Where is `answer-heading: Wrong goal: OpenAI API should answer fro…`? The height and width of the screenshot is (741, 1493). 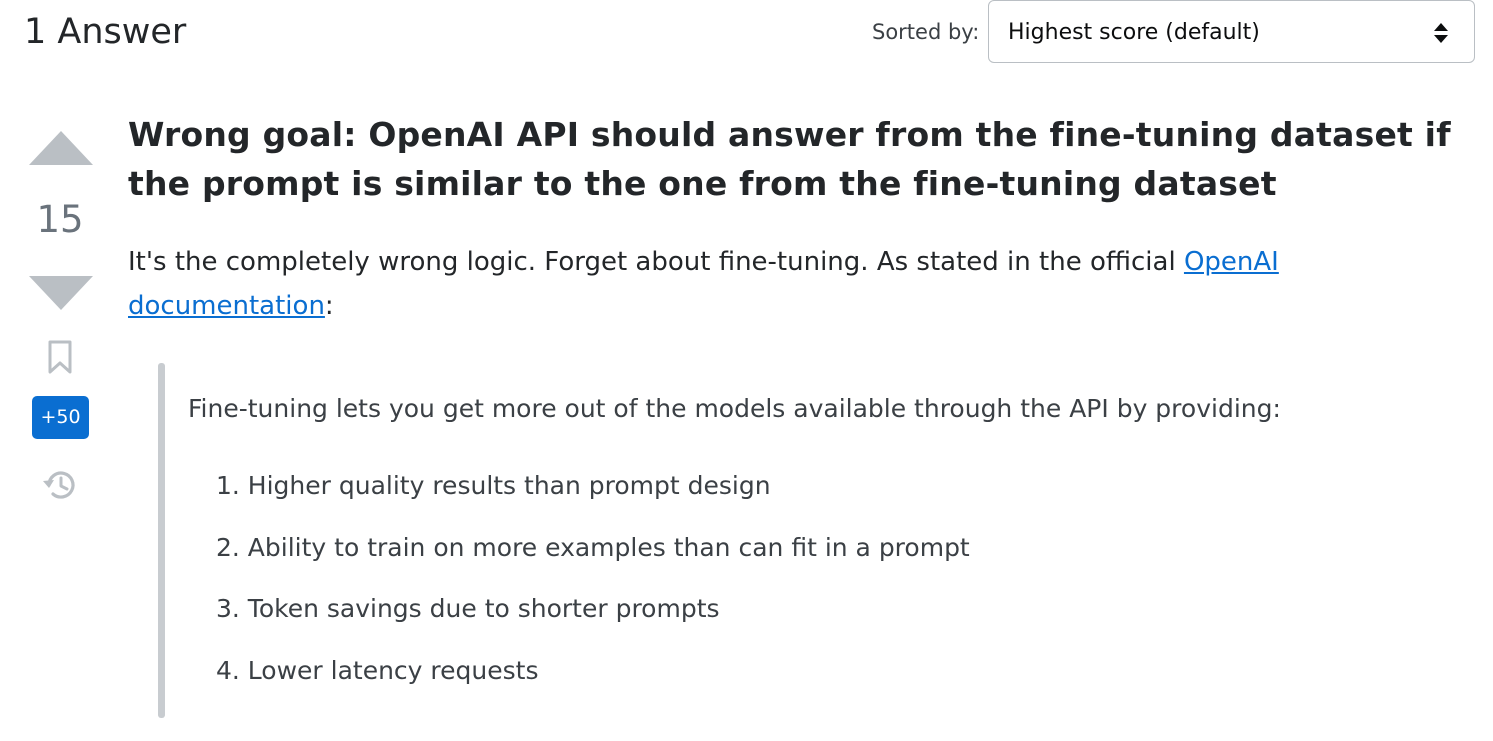
answer-heading: Wrong goal: OpenAI API should answer fro… is located at coordinates (789, 159).